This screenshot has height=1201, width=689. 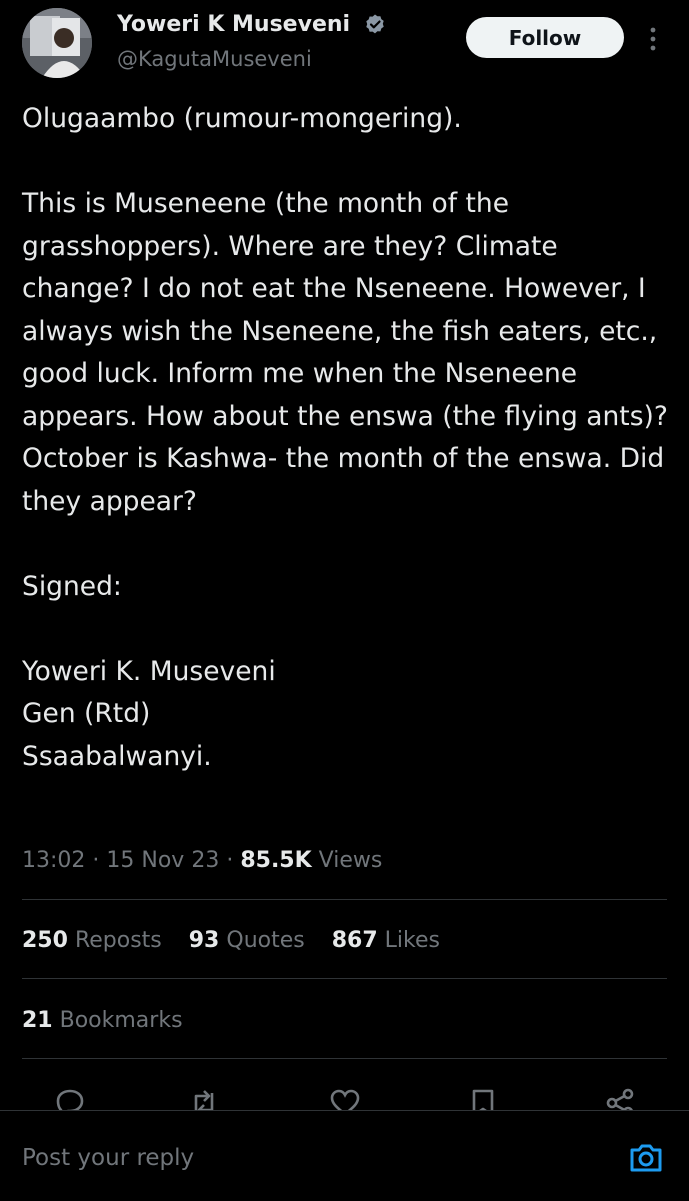 I want to click on views-label: Views, so click(x=350, y=860).